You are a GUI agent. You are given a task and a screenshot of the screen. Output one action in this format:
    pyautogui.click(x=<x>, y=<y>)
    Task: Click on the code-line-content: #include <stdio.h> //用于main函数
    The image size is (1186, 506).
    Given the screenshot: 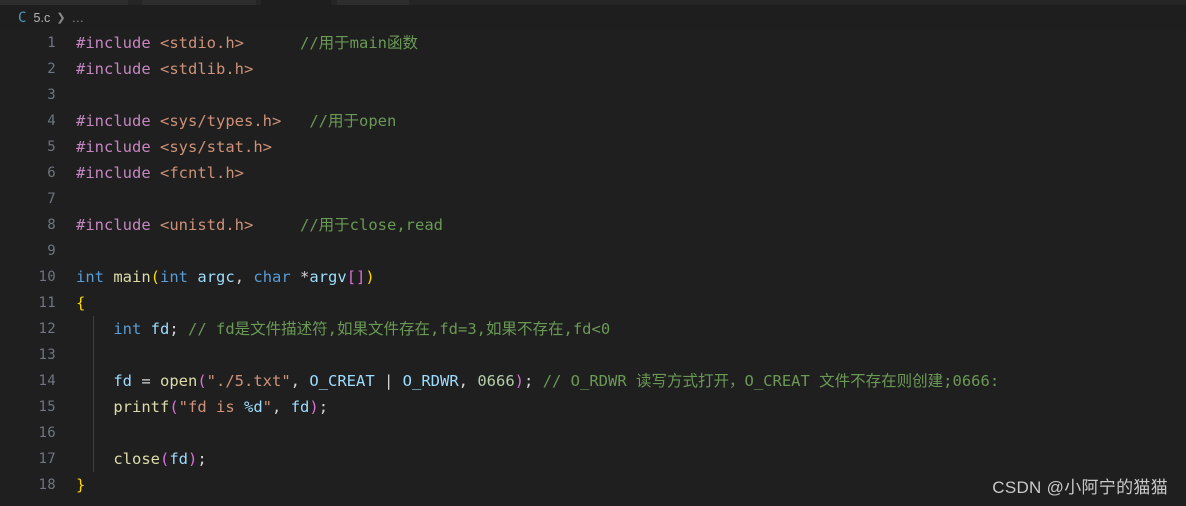 What is the action you would take?
    pyautogui.click(x=247, y=43)
    